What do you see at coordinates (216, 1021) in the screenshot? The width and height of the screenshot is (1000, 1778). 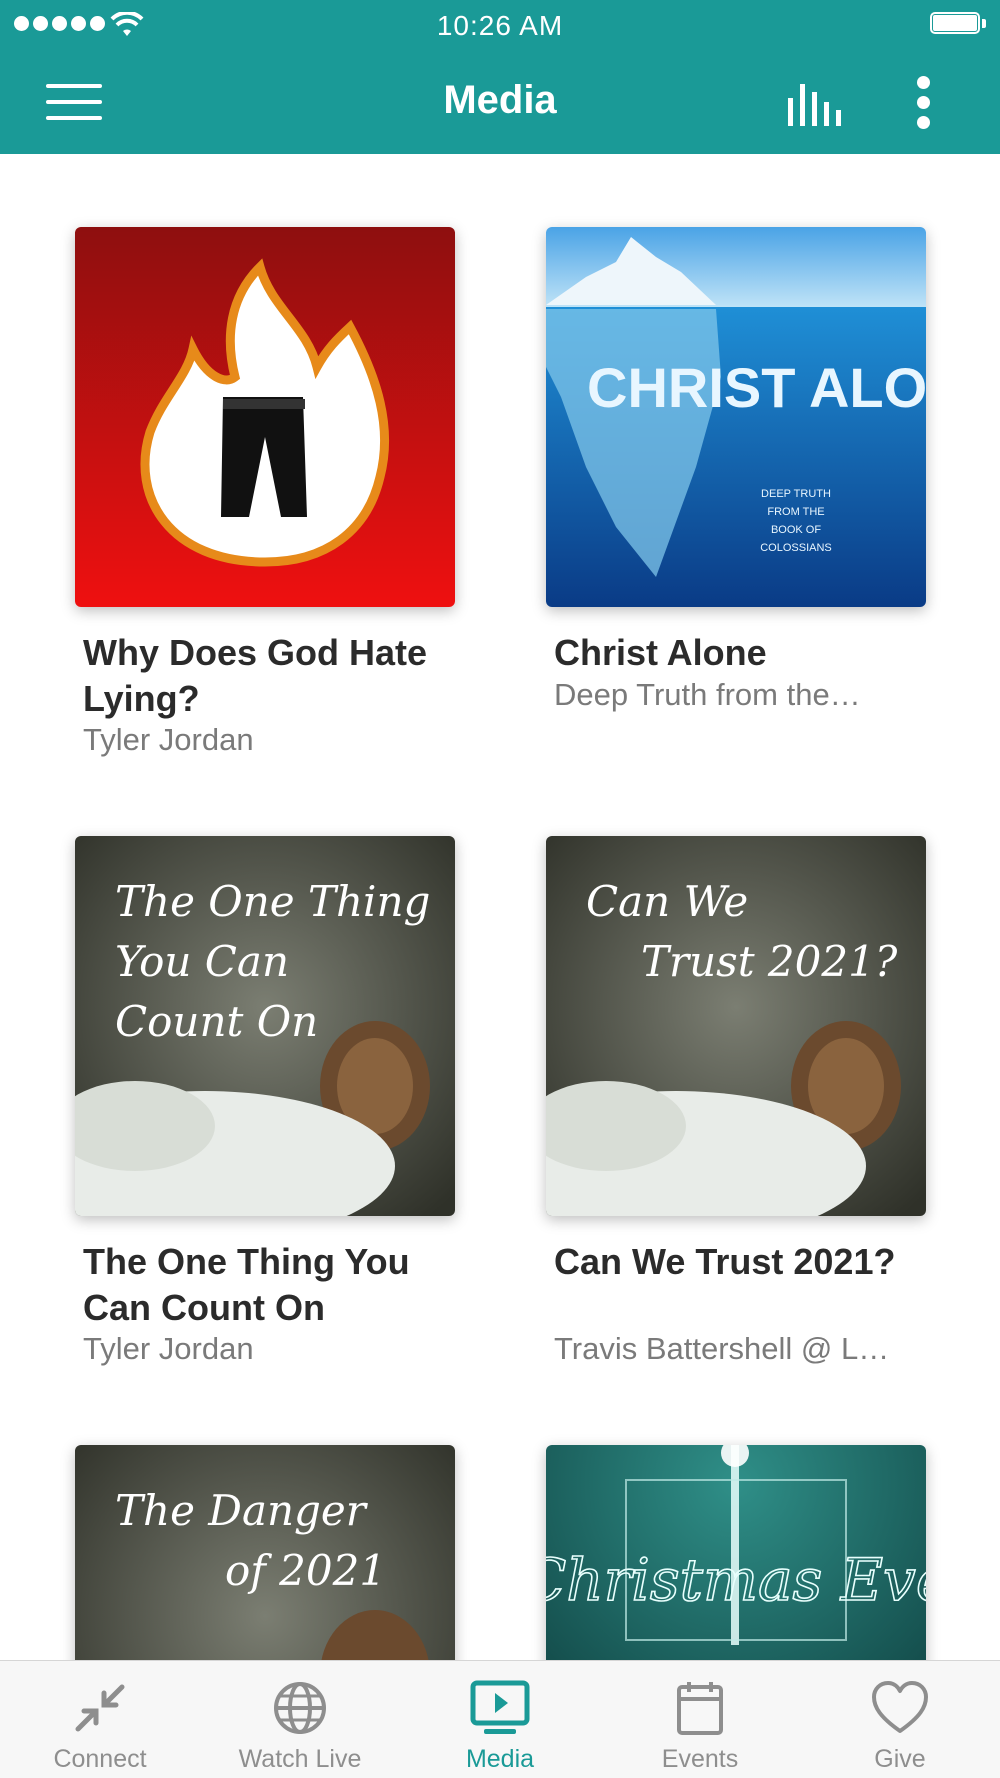 I see `artwork-line: Count On` at bounding box center [216, 1021].